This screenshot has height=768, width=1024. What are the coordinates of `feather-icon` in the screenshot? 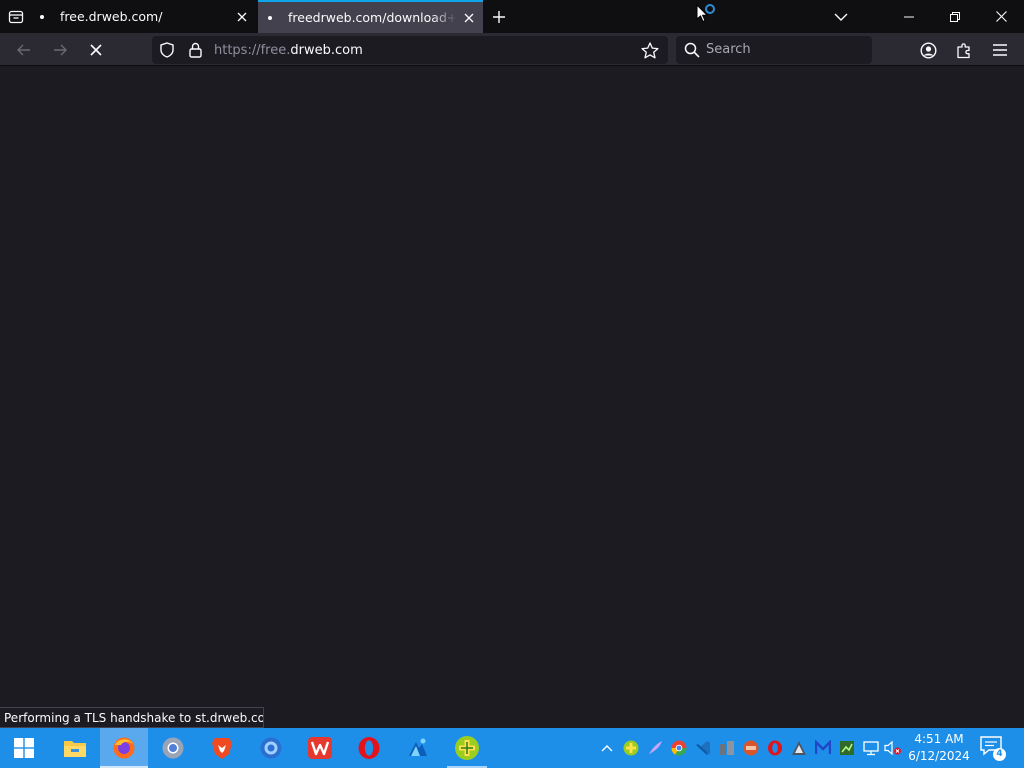 It's located at (655, 747).